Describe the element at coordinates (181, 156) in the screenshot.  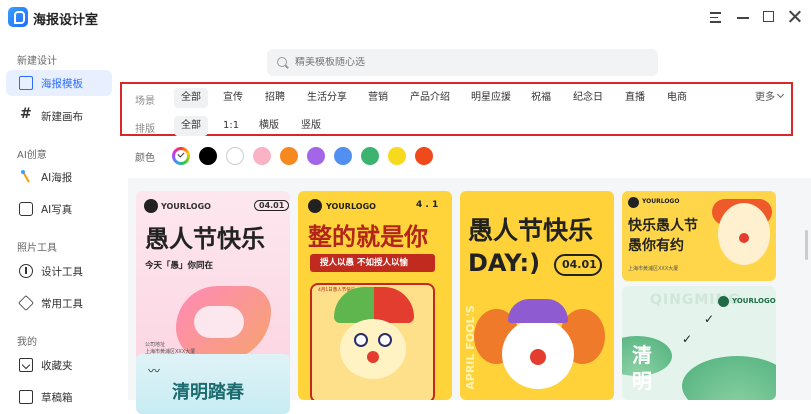
I see `color-swatch-all` at that location.